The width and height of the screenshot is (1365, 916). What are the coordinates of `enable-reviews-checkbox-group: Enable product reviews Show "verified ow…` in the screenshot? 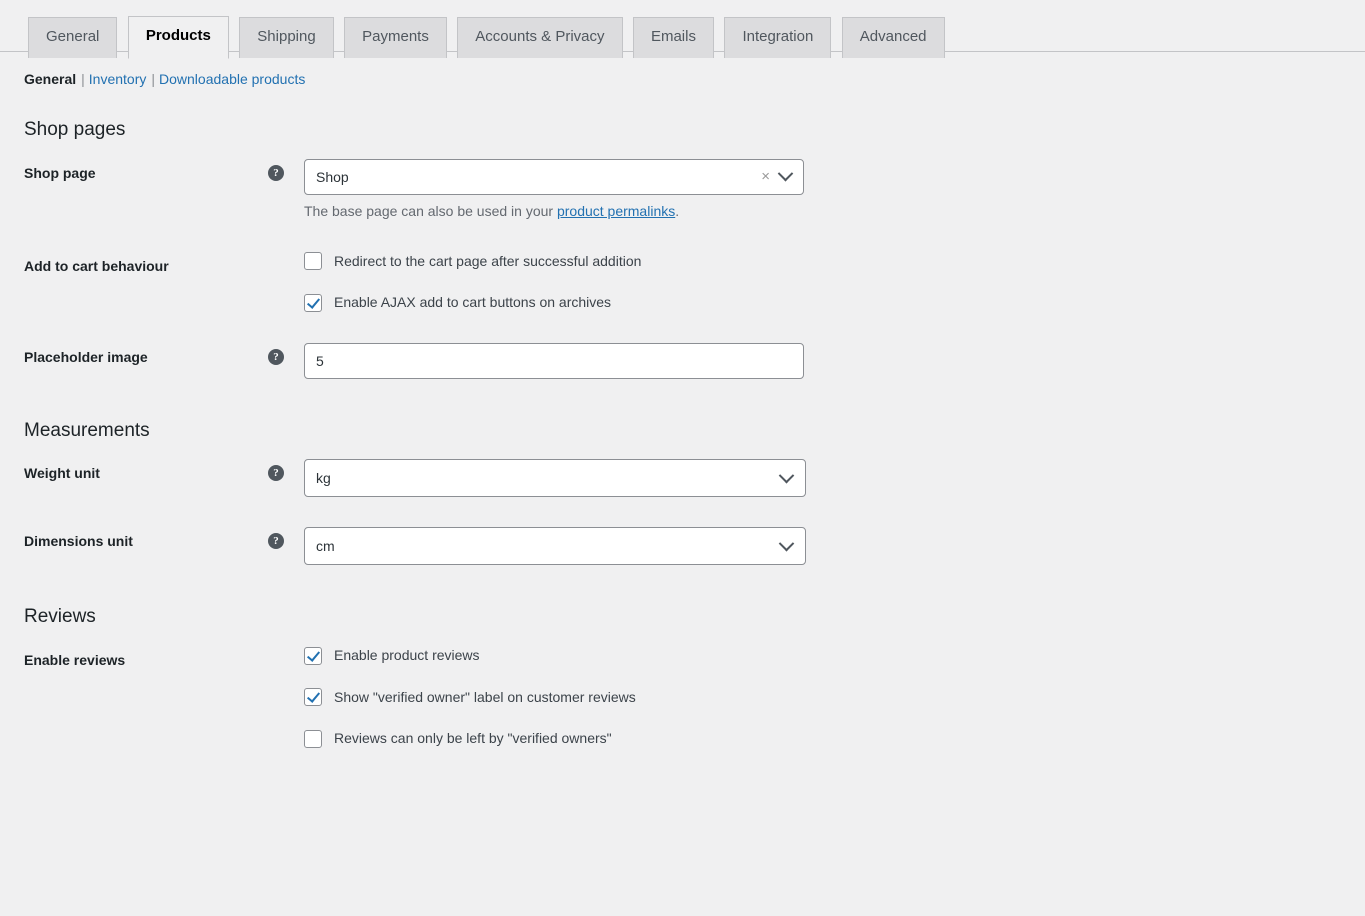 It's located at (829, 697).